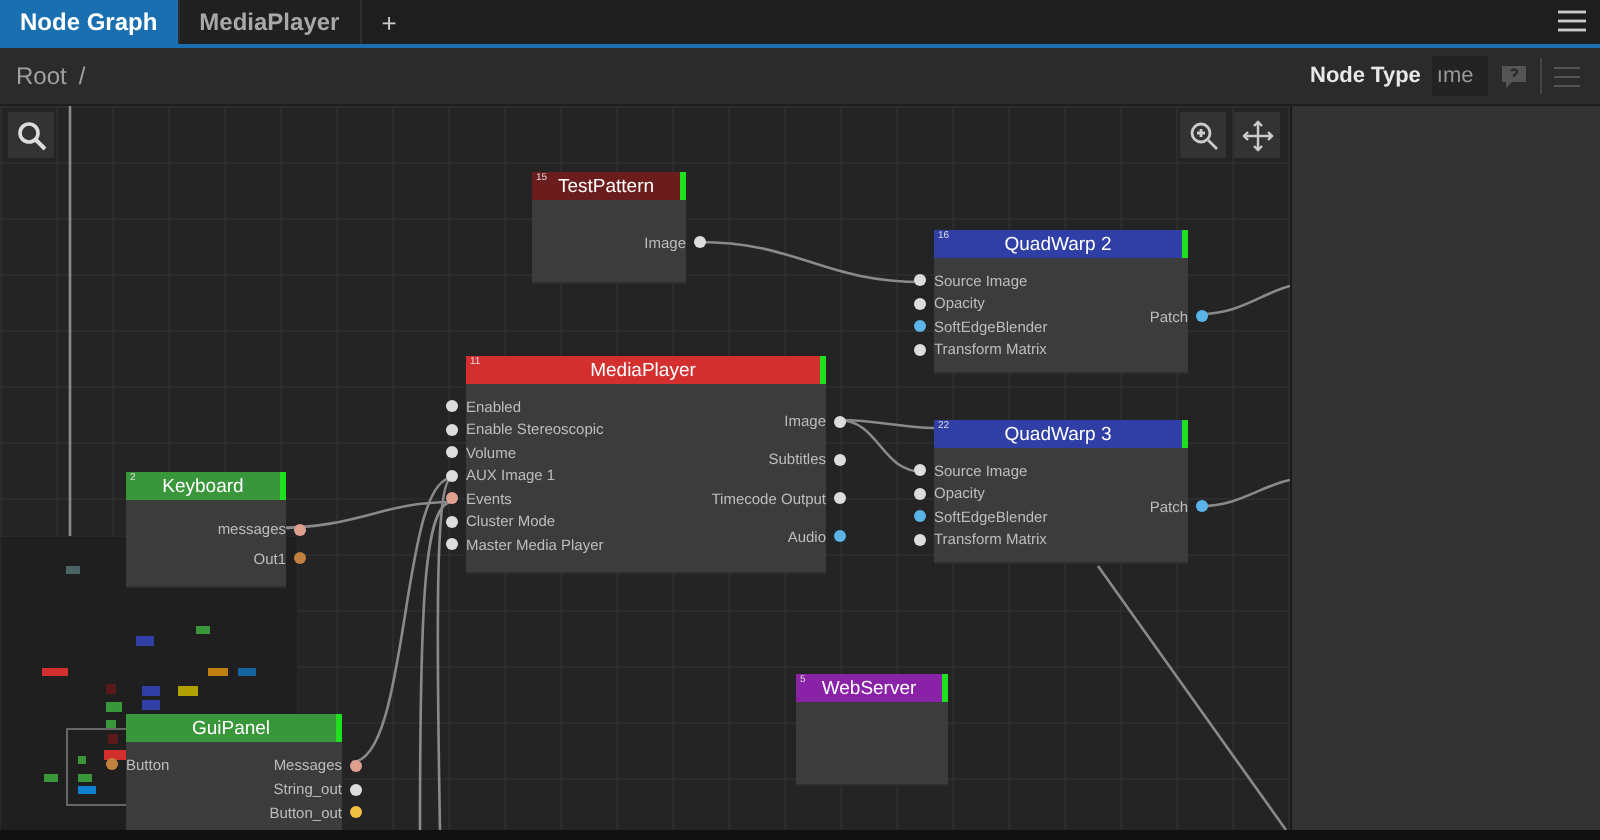  I want to click on node-title: QuadWarp 3, so click(1058, 434).